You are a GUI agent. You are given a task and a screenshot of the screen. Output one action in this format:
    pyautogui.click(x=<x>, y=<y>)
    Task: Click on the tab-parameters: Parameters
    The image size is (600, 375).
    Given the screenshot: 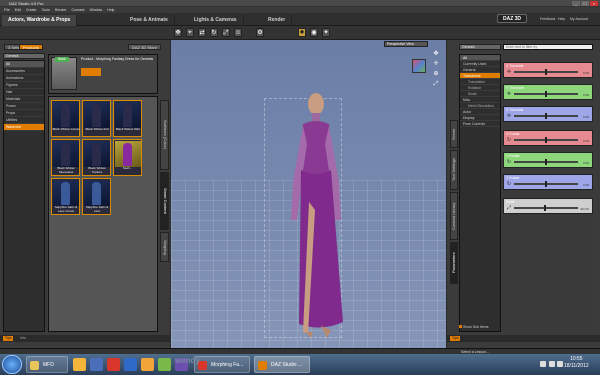 What is the action you would take?
    pyautogui.click(x=454, y=263)
    